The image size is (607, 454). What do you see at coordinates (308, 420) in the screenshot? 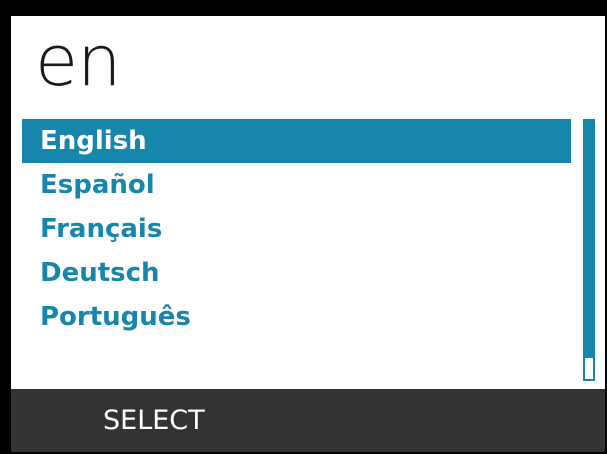
I see `softkey-bar: SELECT` at bounding box center [308, 420].